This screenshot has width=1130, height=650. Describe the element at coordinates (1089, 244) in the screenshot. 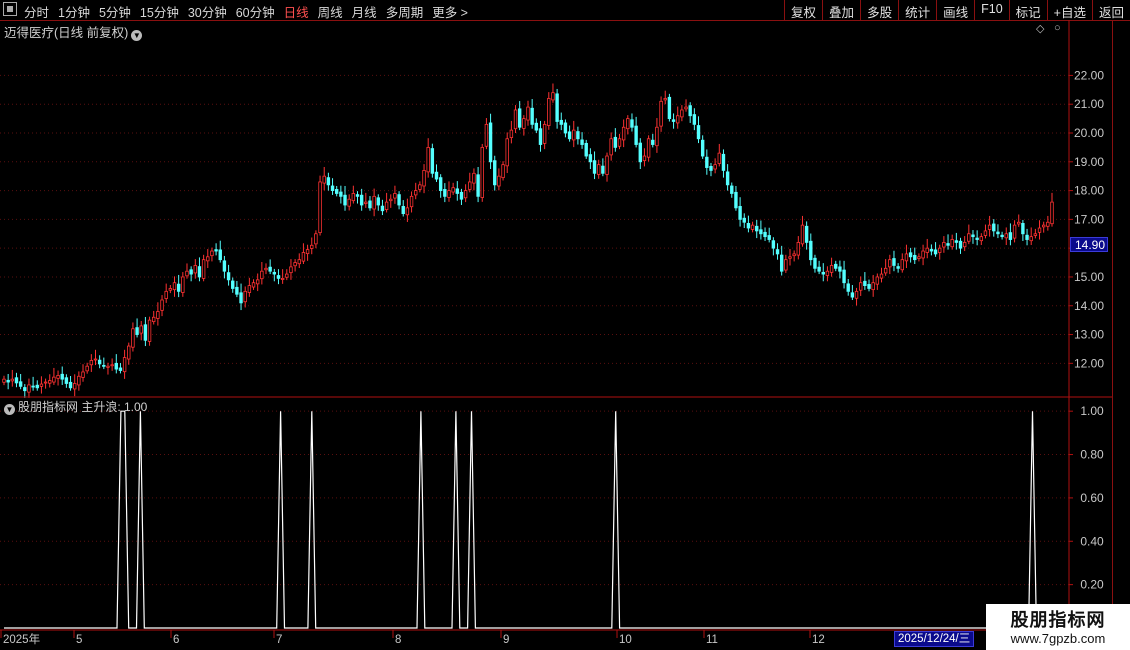

I see `current-price-label: 14.90` at that location.